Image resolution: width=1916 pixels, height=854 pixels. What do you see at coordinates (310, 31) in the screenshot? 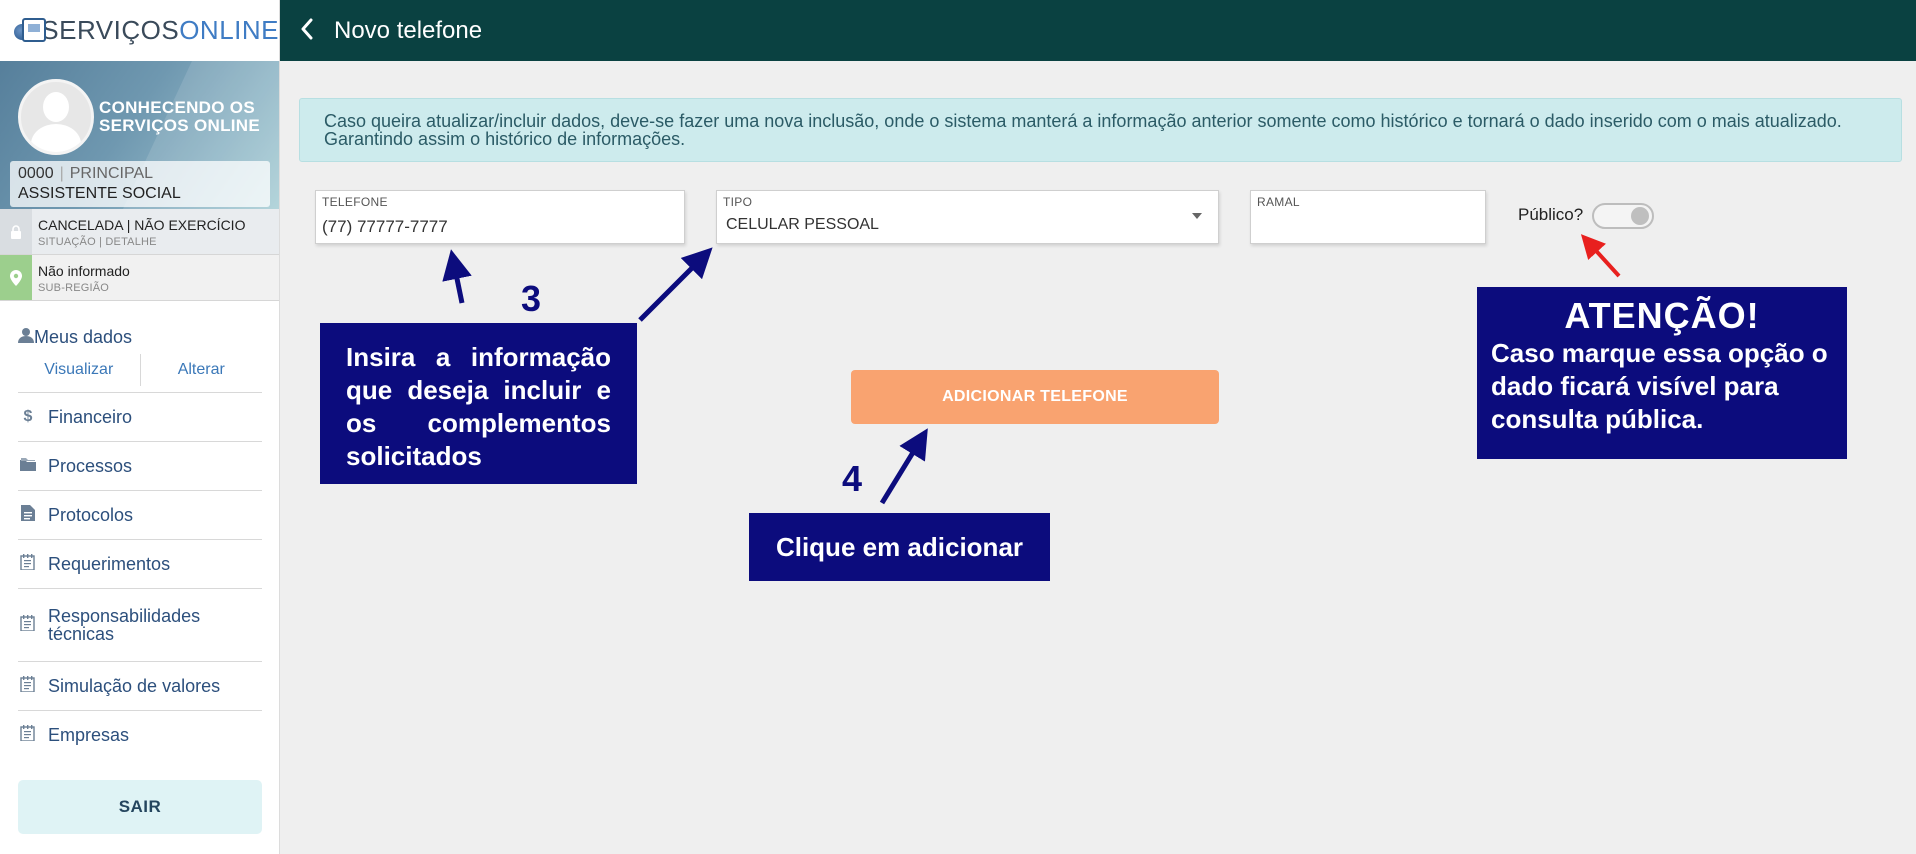
I see `chevron-left-icon` at bounding box center [310, 31].